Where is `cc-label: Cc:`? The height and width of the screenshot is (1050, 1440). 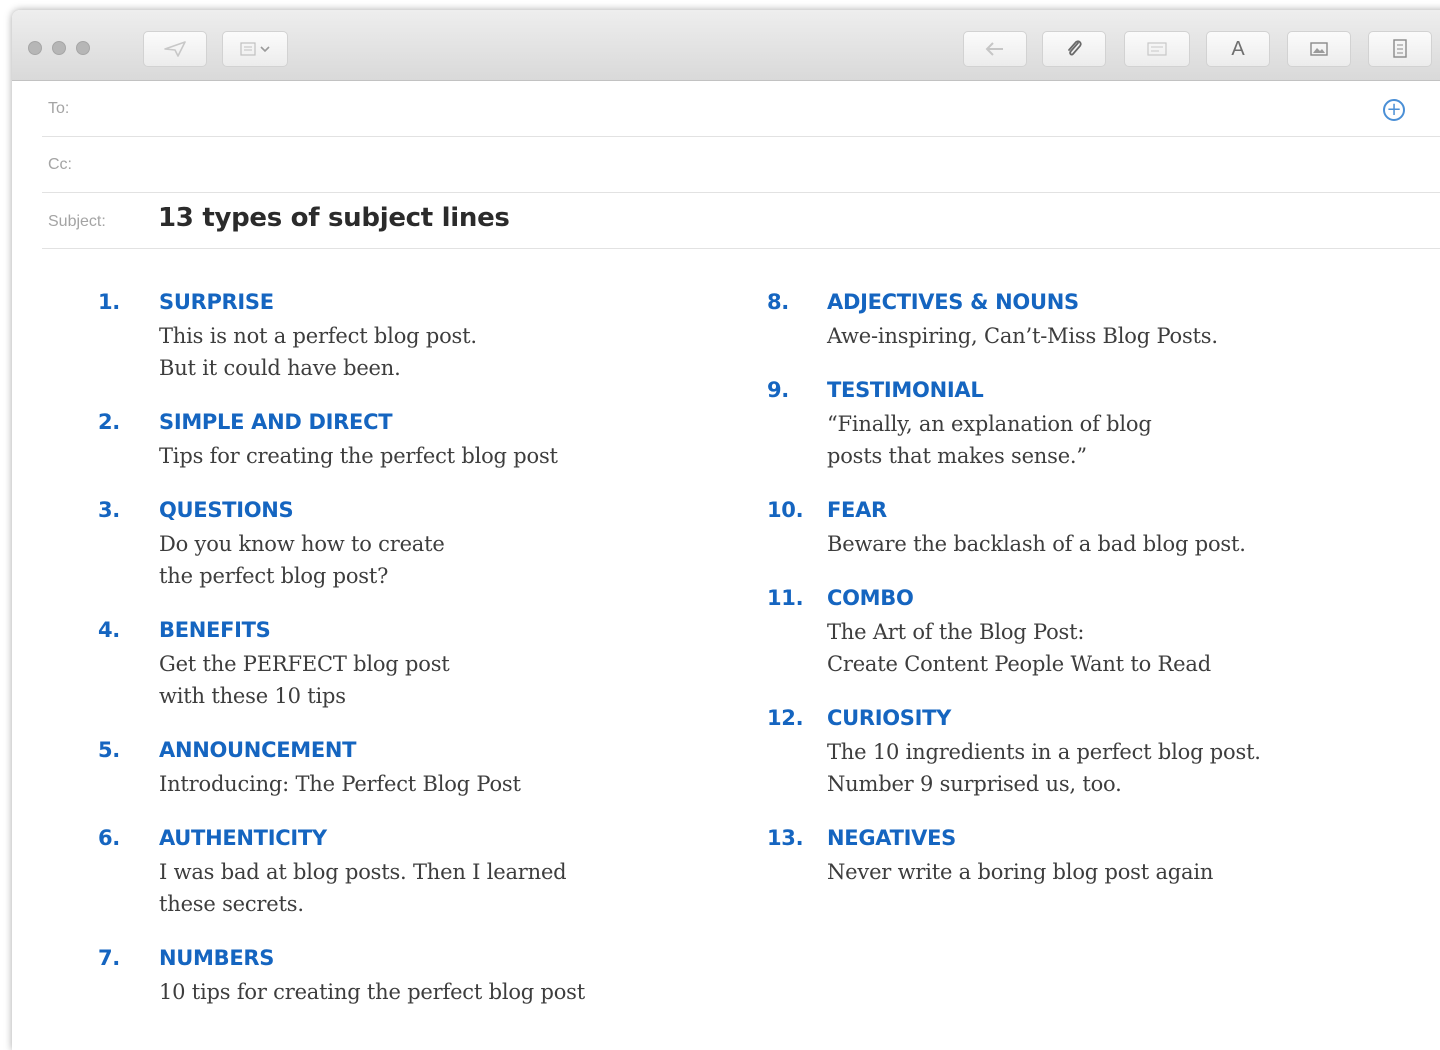
cc-label: Cc: is located at coordinates (60, 164).